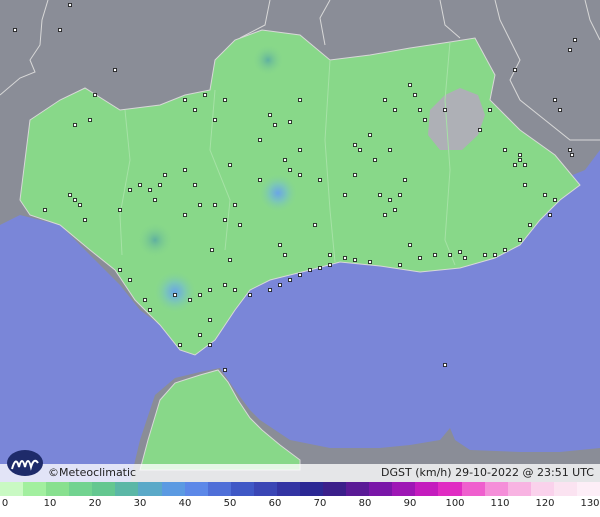  What do you see at coordinates (590, 503) in the screenshot?
I see `legend-tick-label: 130` at bounding box center [590, 503].